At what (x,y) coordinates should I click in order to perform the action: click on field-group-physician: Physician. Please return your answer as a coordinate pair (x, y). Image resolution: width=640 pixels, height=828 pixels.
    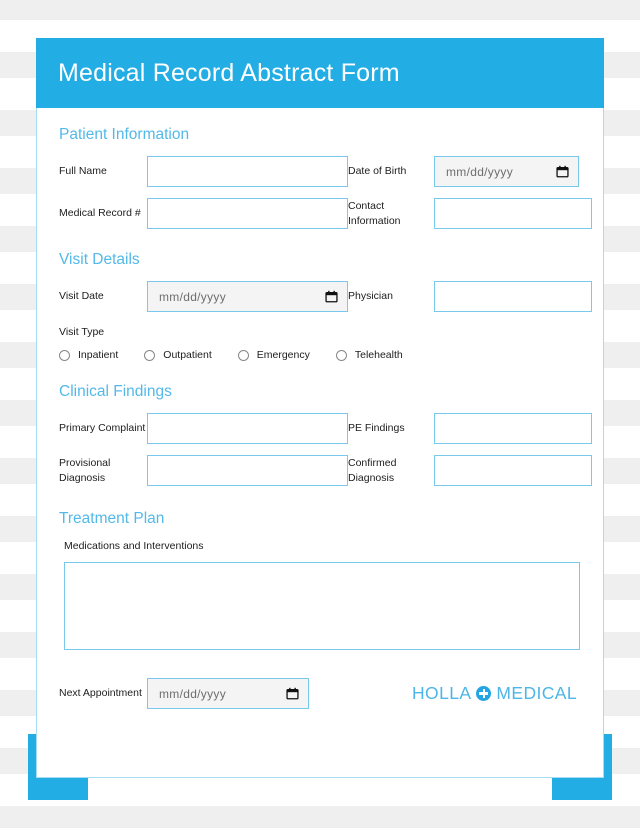
    Looking at the image, I should click on (470, 296).